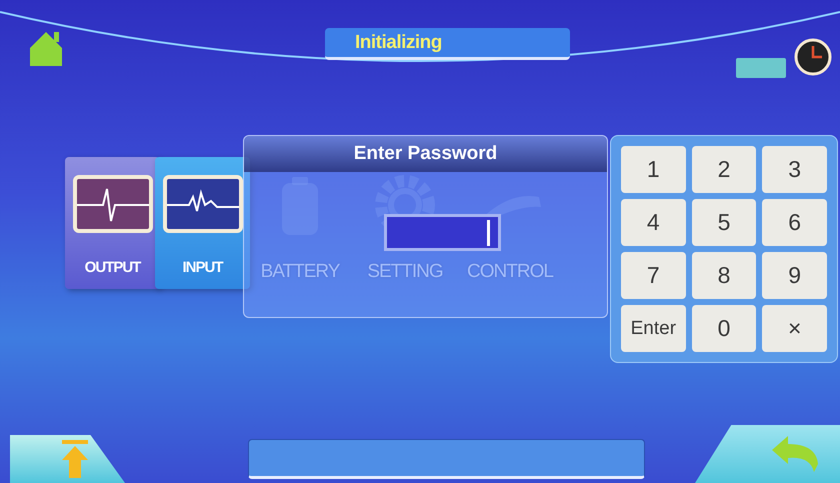  Describe the element at coordinates (112, 267) in the screenshot. I see `menu-label: OUTPUT` at that location.